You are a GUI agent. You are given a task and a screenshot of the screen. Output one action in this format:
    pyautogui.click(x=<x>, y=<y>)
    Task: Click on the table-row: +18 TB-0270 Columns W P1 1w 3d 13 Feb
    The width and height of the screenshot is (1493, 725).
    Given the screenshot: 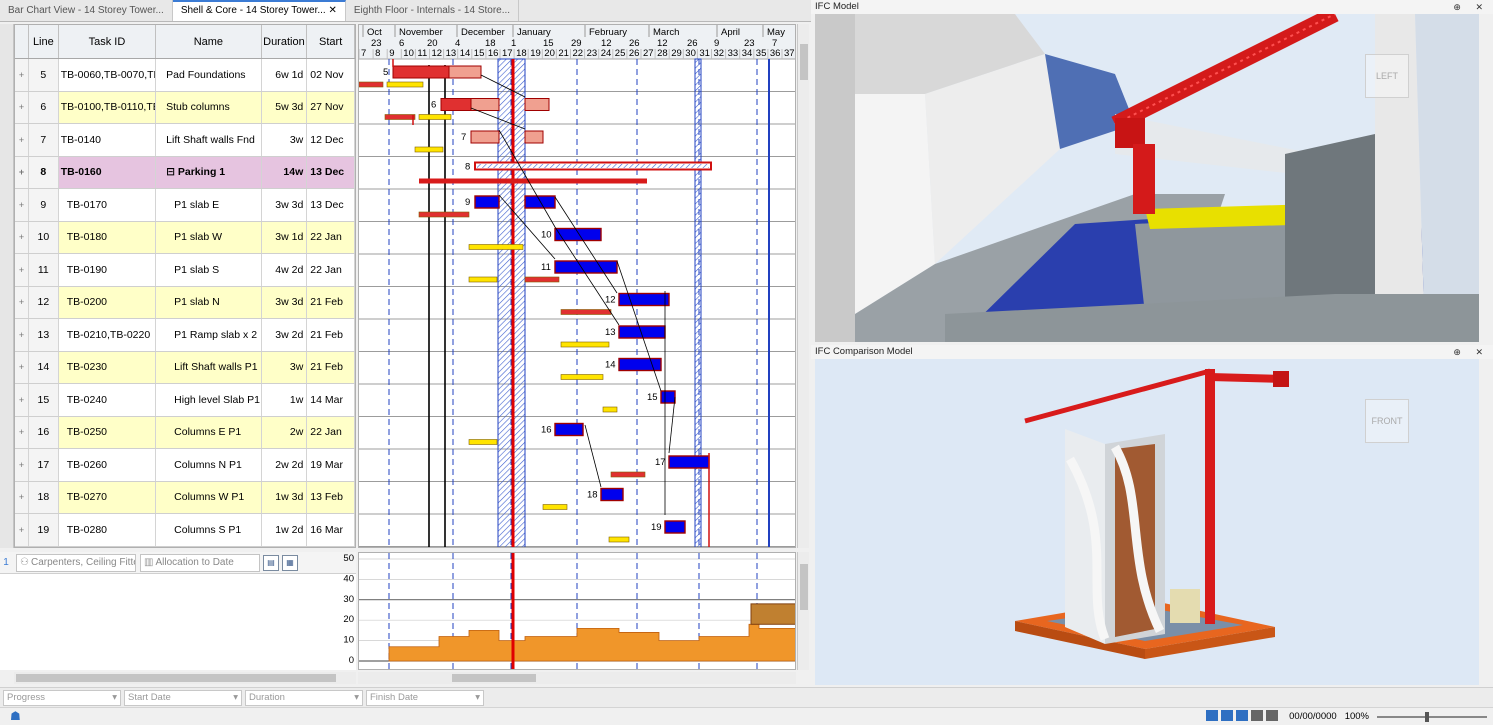 What is the action you would take?
    pyautogui.click(x=185, y=497)
    